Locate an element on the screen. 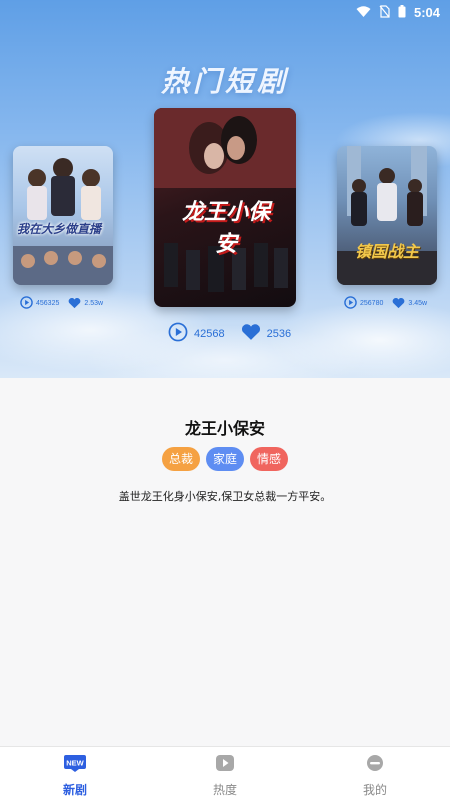 The width and height of the screenshot is (450, 800). poster-title-center: 龙王小保安 is located at coordinates (225, 228).